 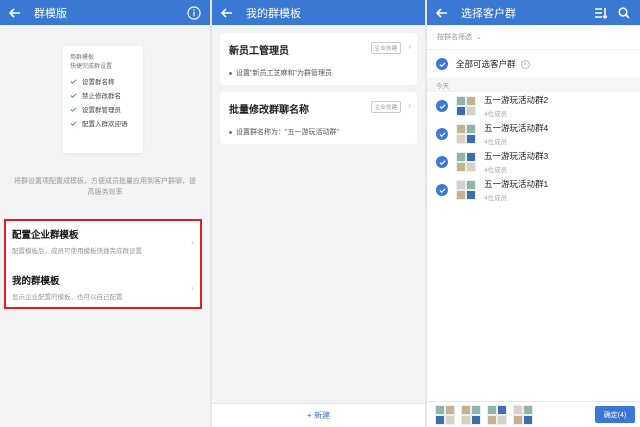 I want to click on top-bar: 我的群模板, so click(x=318, y=12).